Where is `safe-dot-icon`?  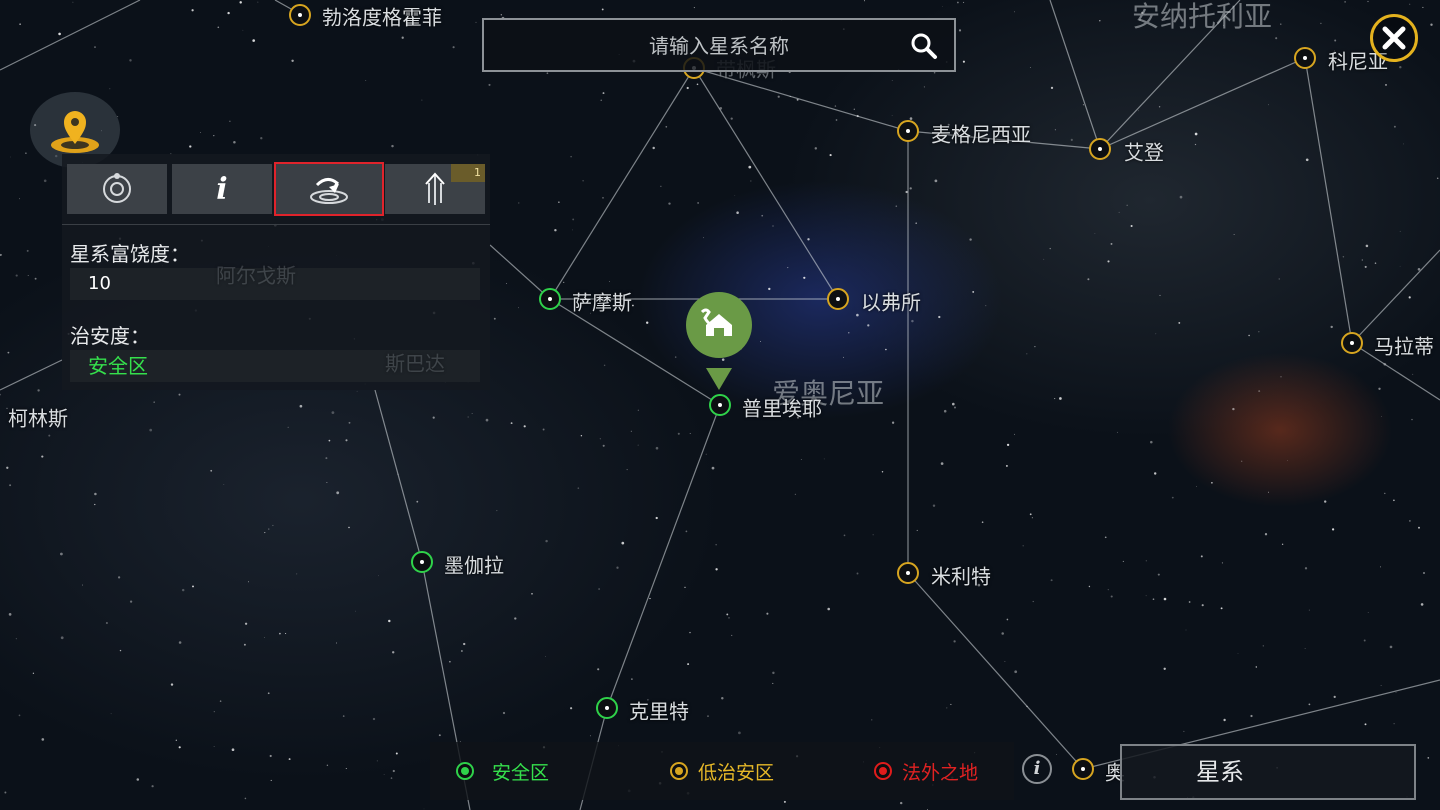
safe-dot-icon is located at coordinates (465, 771).